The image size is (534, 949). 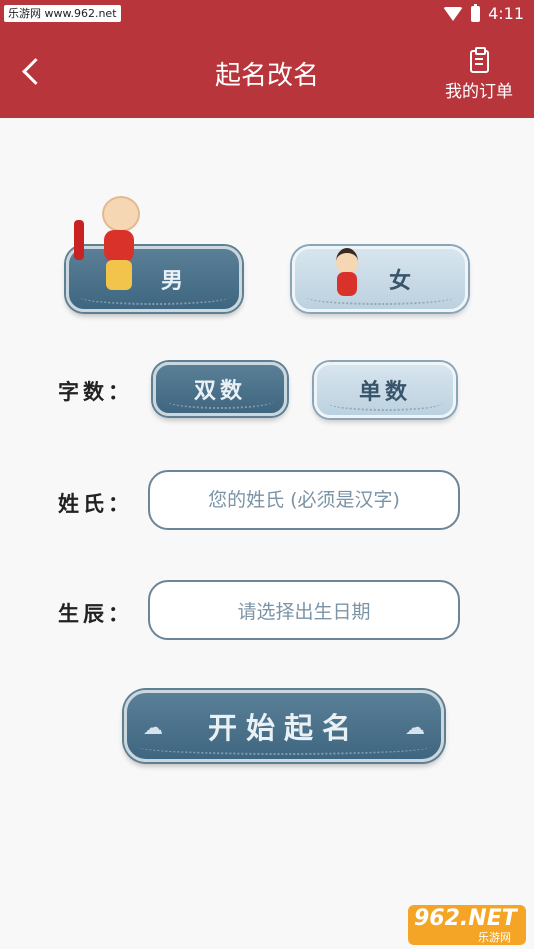 What do you see at coordinates (95, 391) in the screenshot?
I see `char-count-label: 字数：` at bounding box center [95, 391].